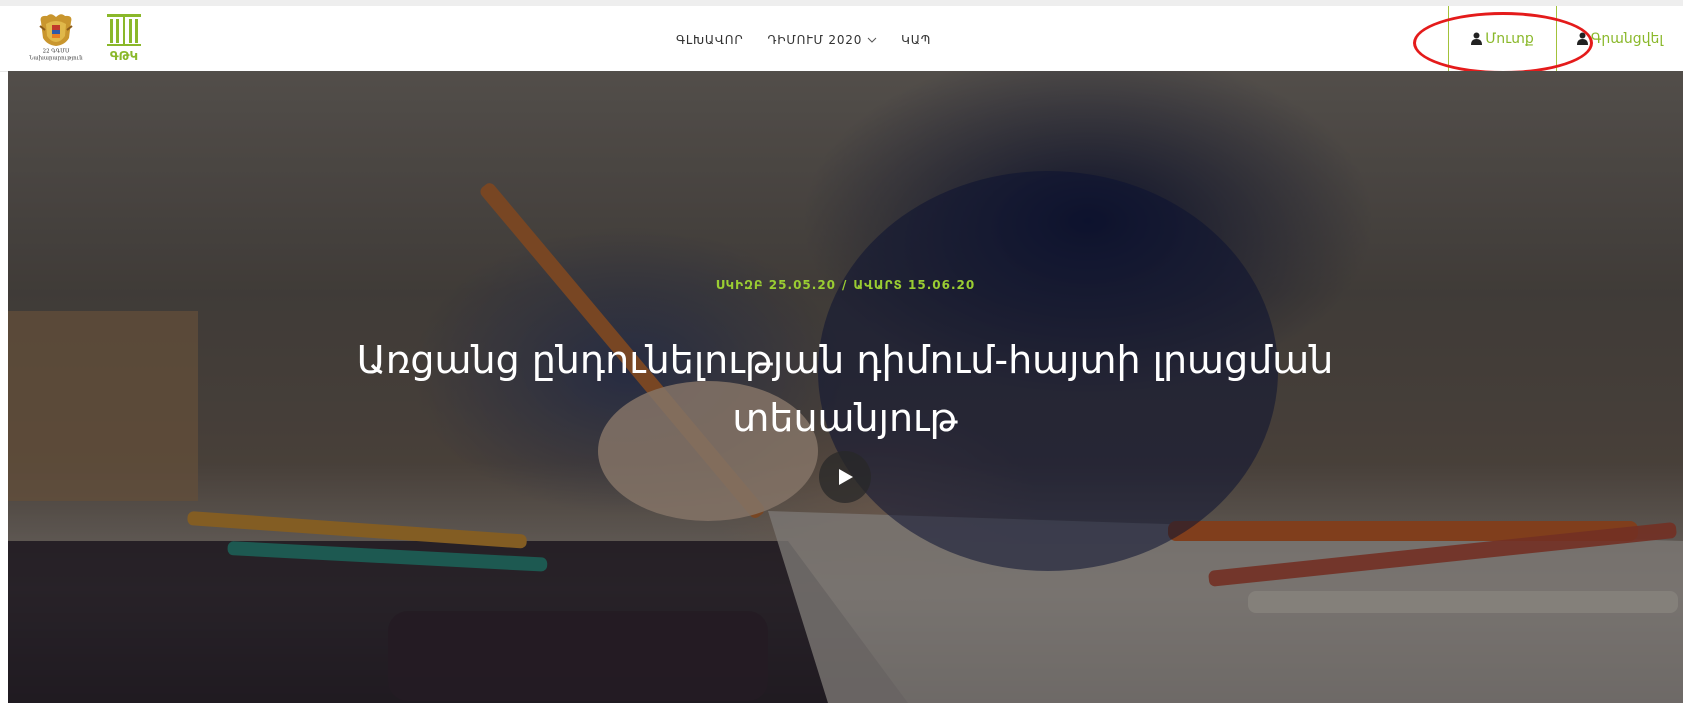 The image size is (1683, 703). I want to click on emblem-caption-line1: 22 ԳԳՄՍ, so click(56, 51).